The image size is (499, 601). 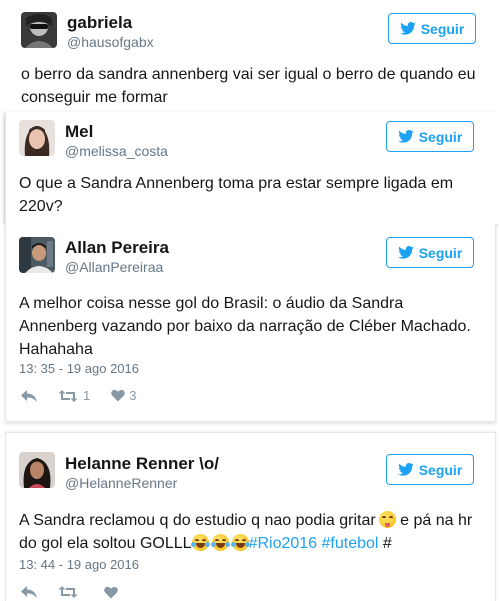 What do you see at coordinates (94, 97) in the screenshot?
I see `tweet-text-line: conseguir me formar` at bounding box center [94, 97].